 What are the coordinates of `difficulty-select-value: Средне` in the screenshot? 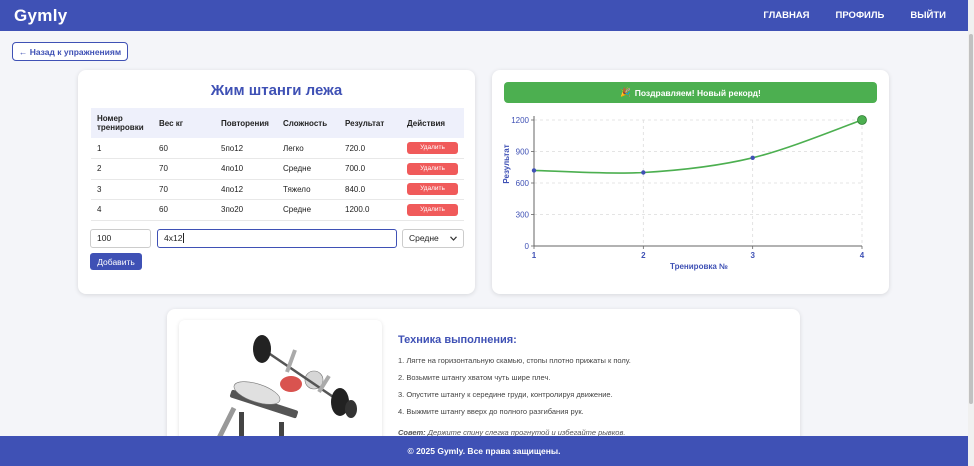 It's located at (424, 238).